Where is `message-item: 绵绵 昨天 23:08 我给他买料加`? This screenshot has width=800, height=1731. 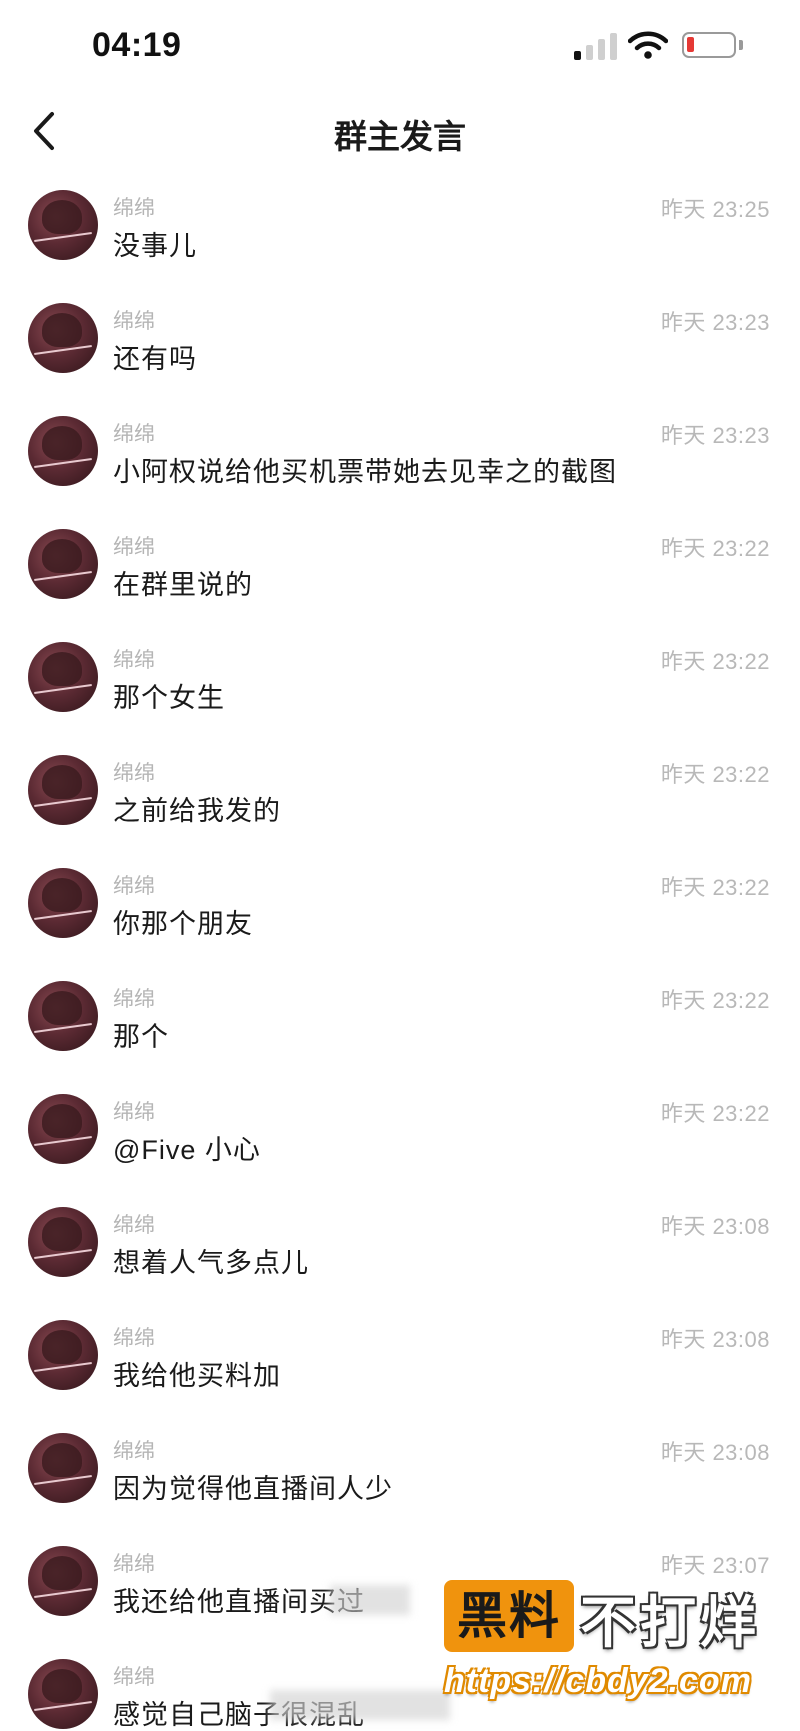
message-item: 绵绵 昨天 23:08 我给他买料加 is located at coordinates (400, 1356).